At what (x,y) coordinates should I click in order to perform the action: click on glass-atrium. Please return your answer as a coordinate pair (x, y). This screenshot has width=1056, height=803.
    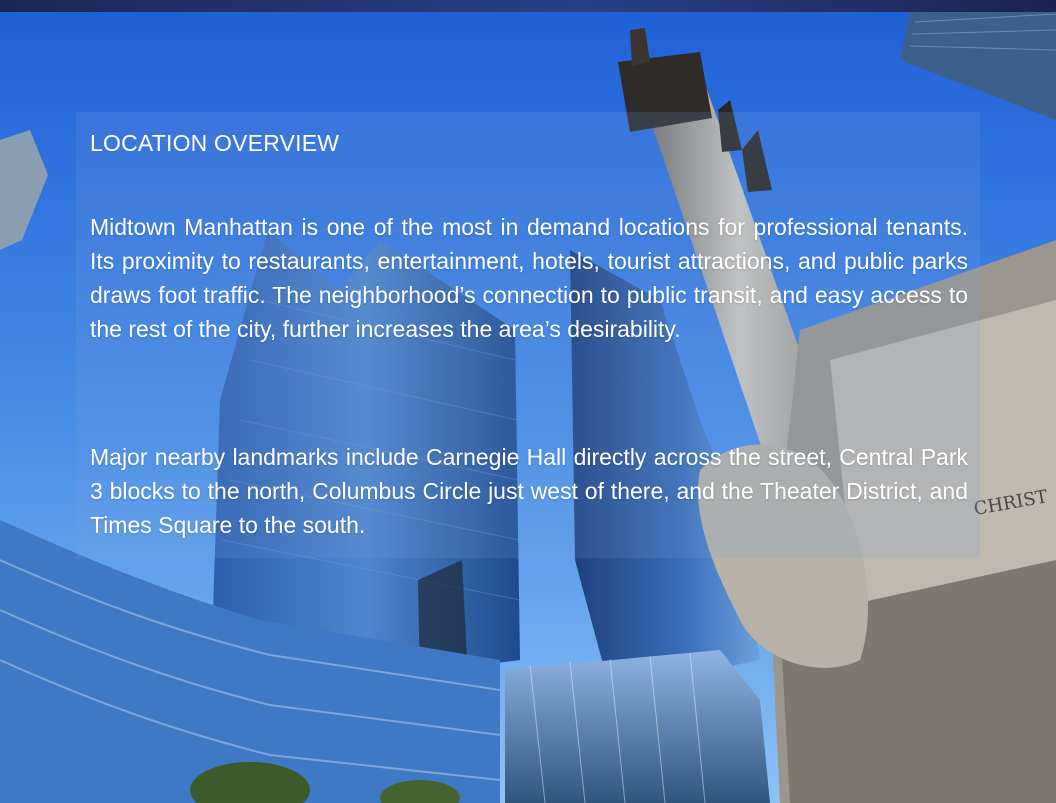
    Looking at the image, I should click on (637, 726).